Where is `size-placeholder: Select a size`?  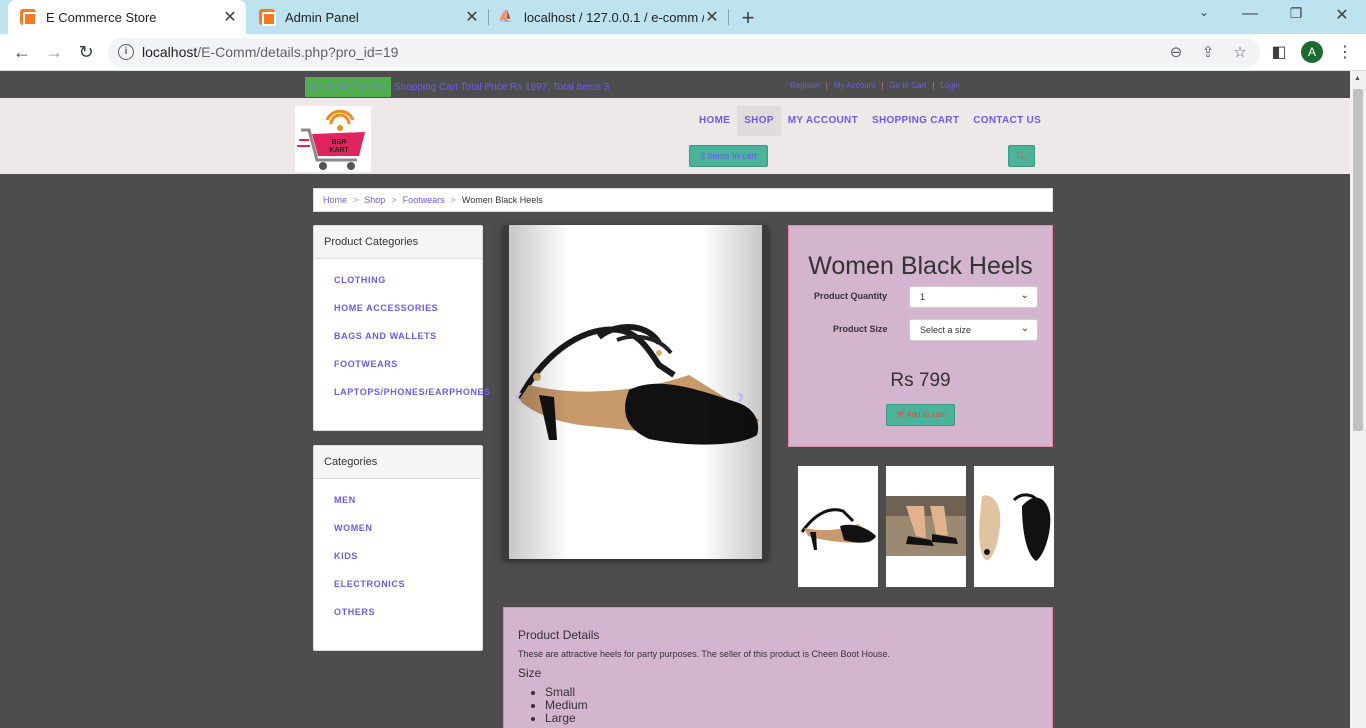 size-placeholder: Select a size is located at coordinates (946, 330).